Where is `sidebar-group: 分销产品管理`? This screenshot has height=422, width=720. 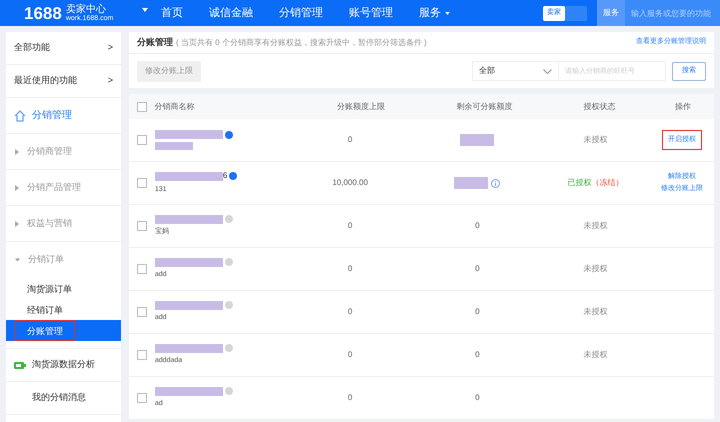 sidebar-group: 分销产品管理 is located at coordinates (54, 187).